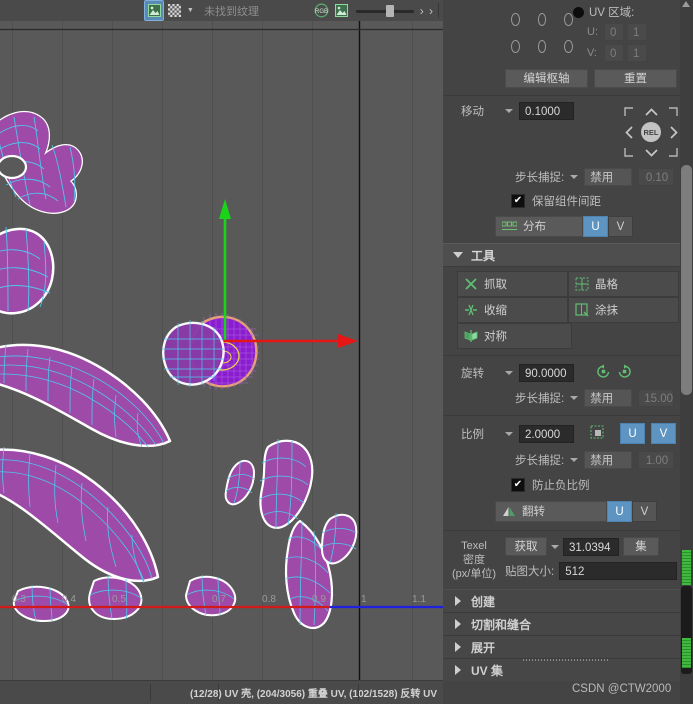 The width and height of the screenshot is (693, 704). What do you see at coordinates (614, 32) in the screenshot?
I see `u-min-field: 0` at bounding box center [614, 32].